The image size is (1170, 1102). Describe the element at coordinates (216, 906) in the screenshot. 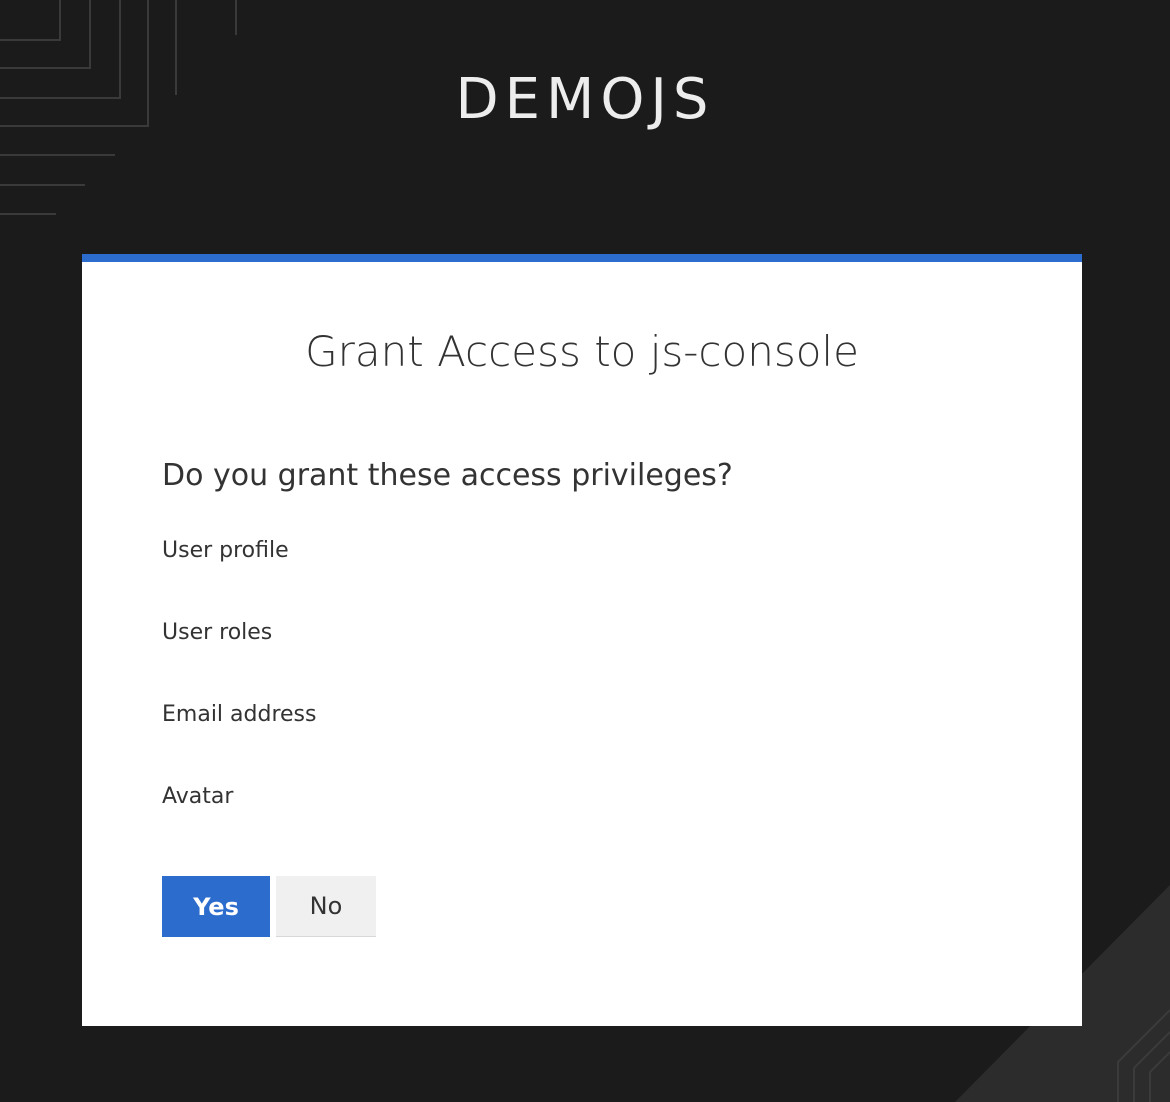

I see `yes-button: Yes` at that location.